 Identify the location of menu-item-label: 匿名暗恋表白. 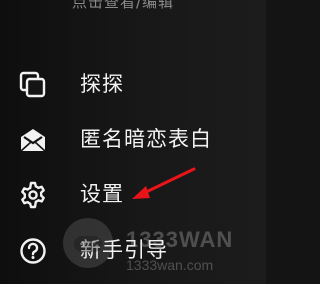
(146, 139).